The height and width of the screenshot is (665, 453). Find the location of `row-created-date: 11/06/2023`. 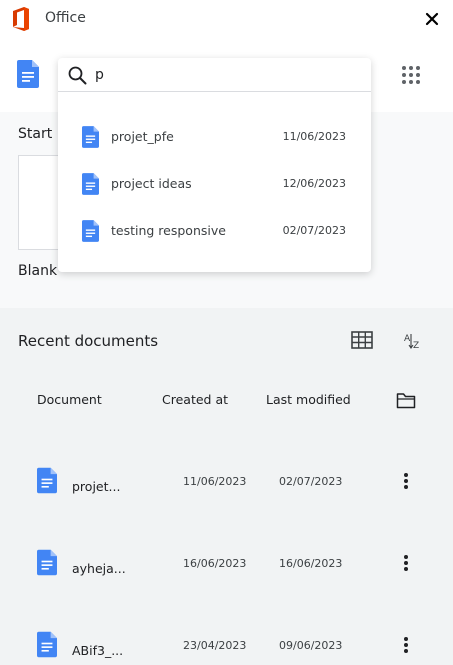

row-created-date: 11/06/2023 is located at coordinates (215, 481).